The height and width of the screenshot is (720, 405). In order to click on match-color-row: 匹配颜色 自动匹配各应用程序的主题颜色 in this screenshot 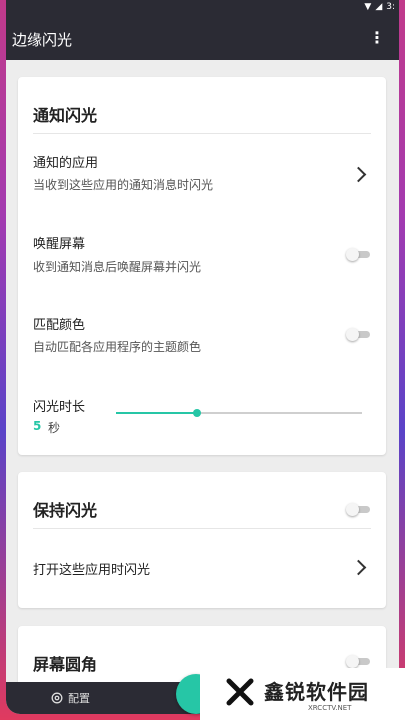, I will do `click(202, 337)`.